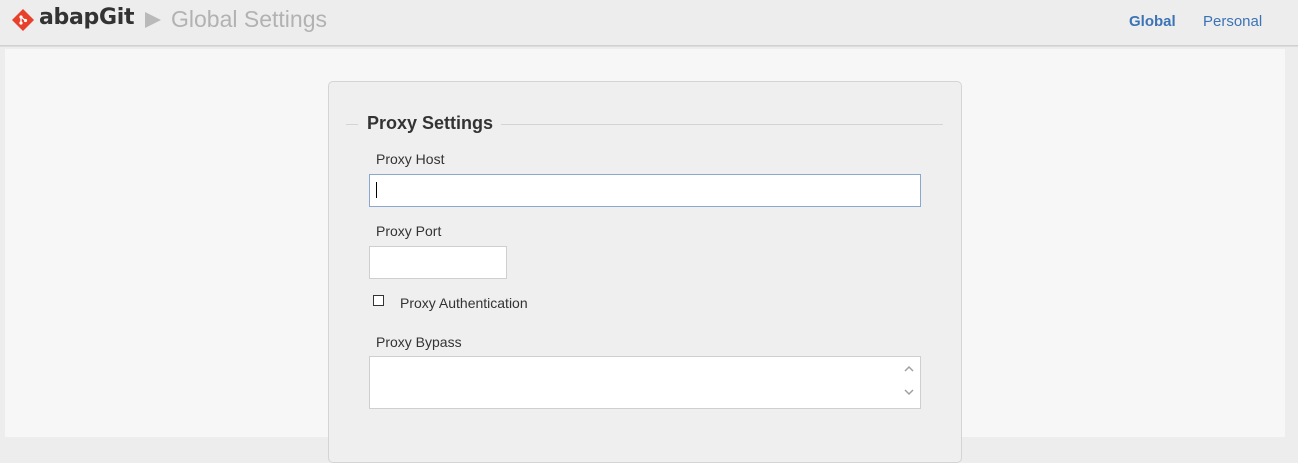  What do you see at coordinates (376, 190) in the screenshot?
I see `text-cursor` at bounding box center [376, 190].